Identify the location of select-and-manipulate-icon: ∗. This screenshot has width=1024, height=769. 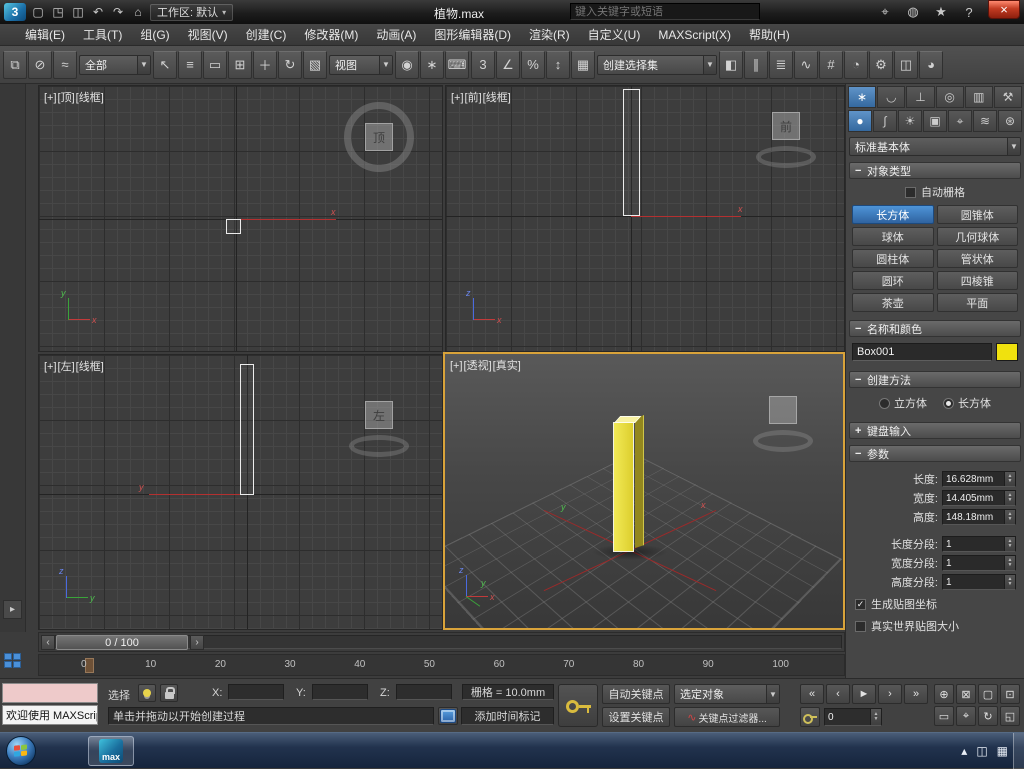
(432, 64).